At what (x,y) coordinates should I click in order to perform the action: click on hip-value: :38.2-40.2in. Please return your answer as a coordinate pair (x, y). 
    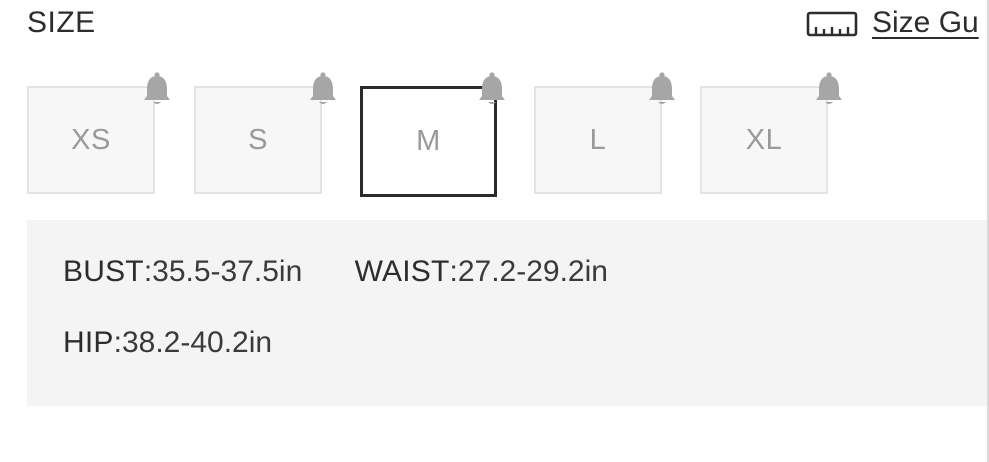
    Looking at the image, I should click on (193, 342).